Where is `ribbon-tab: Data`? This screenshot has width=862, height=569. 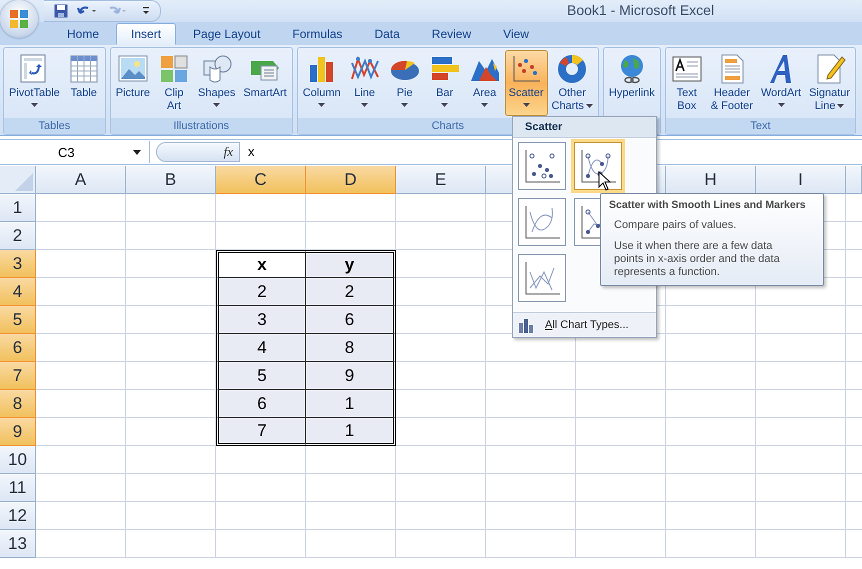
ribbon-tab: Data is located at coordinates (387, 34).